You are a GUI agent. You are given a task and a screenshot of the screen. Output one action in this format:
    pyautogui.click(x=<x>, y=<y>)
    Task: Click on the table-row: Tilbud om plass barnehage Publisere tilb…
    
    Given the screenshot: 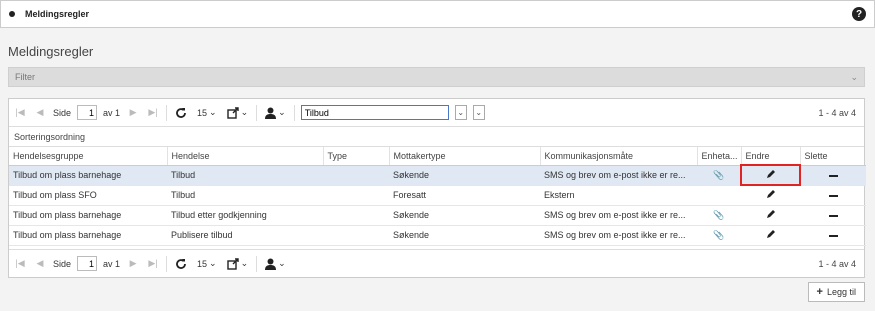 What is the action you would take?
    pyautogui.click(x=437, y=235)
    